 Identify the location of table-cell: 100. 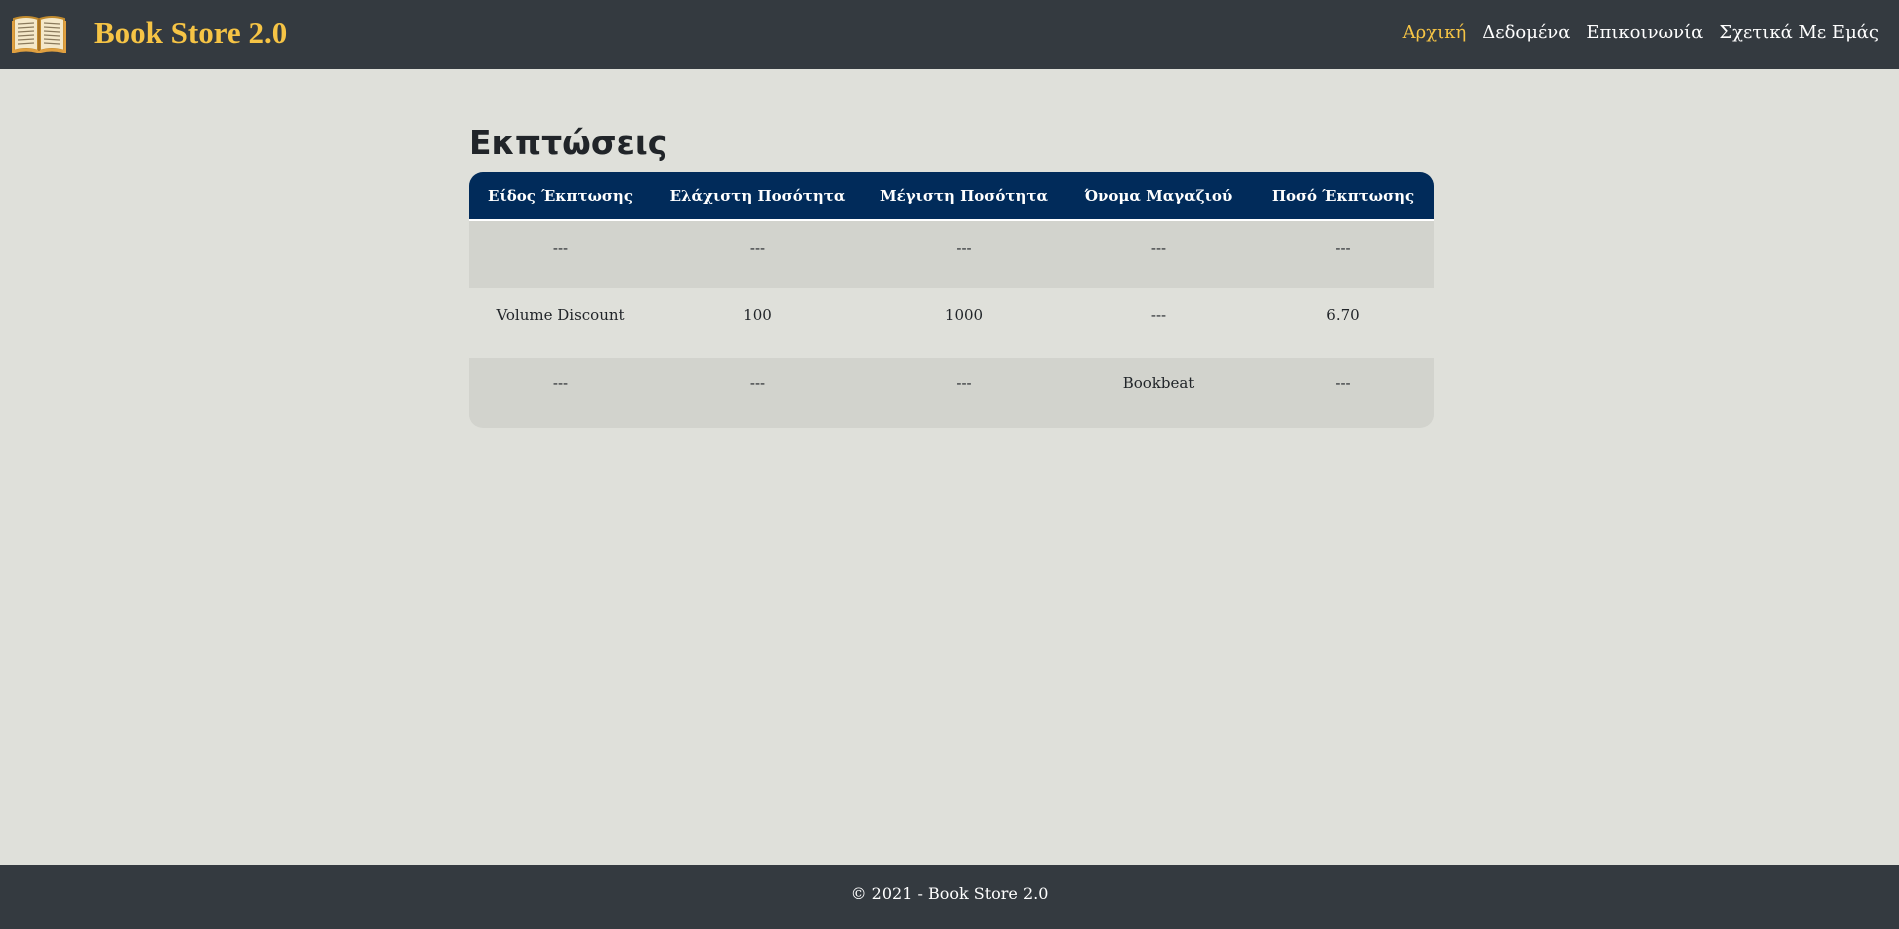
(757, 315).